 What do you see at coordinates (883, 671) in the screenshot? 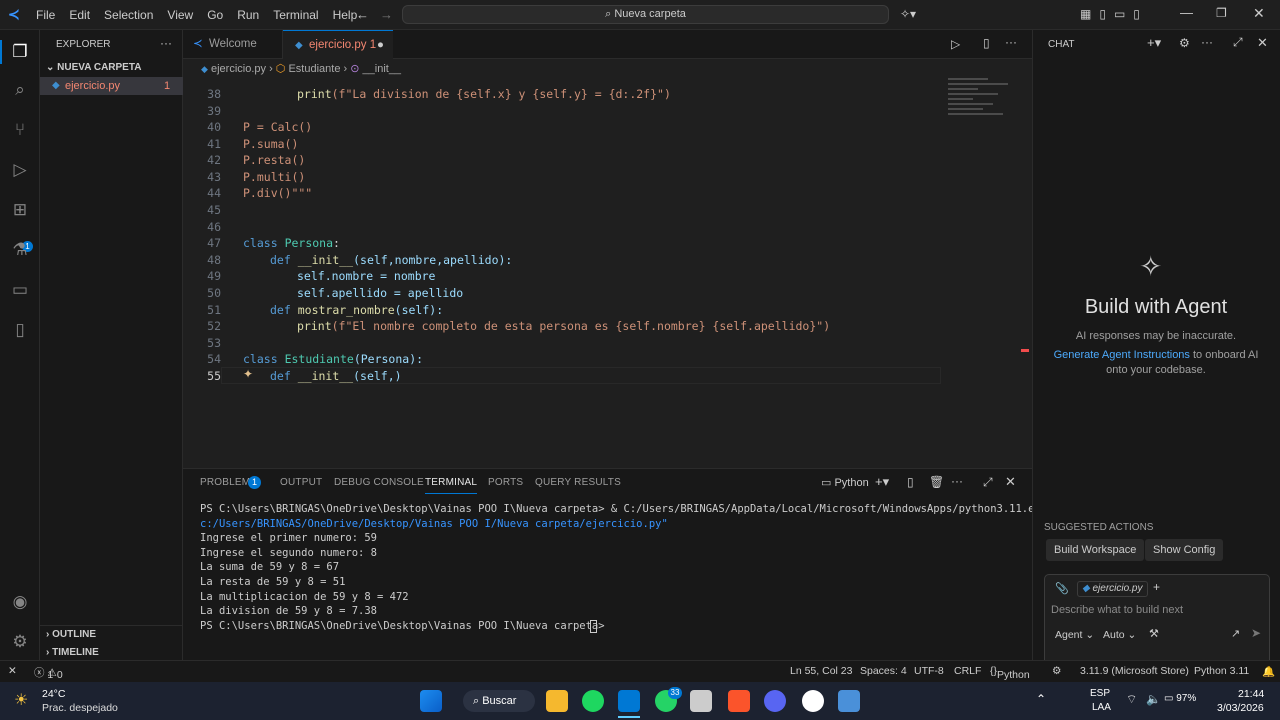
I see `indentation: Spaces: 4` at bounding box center [883, 671].